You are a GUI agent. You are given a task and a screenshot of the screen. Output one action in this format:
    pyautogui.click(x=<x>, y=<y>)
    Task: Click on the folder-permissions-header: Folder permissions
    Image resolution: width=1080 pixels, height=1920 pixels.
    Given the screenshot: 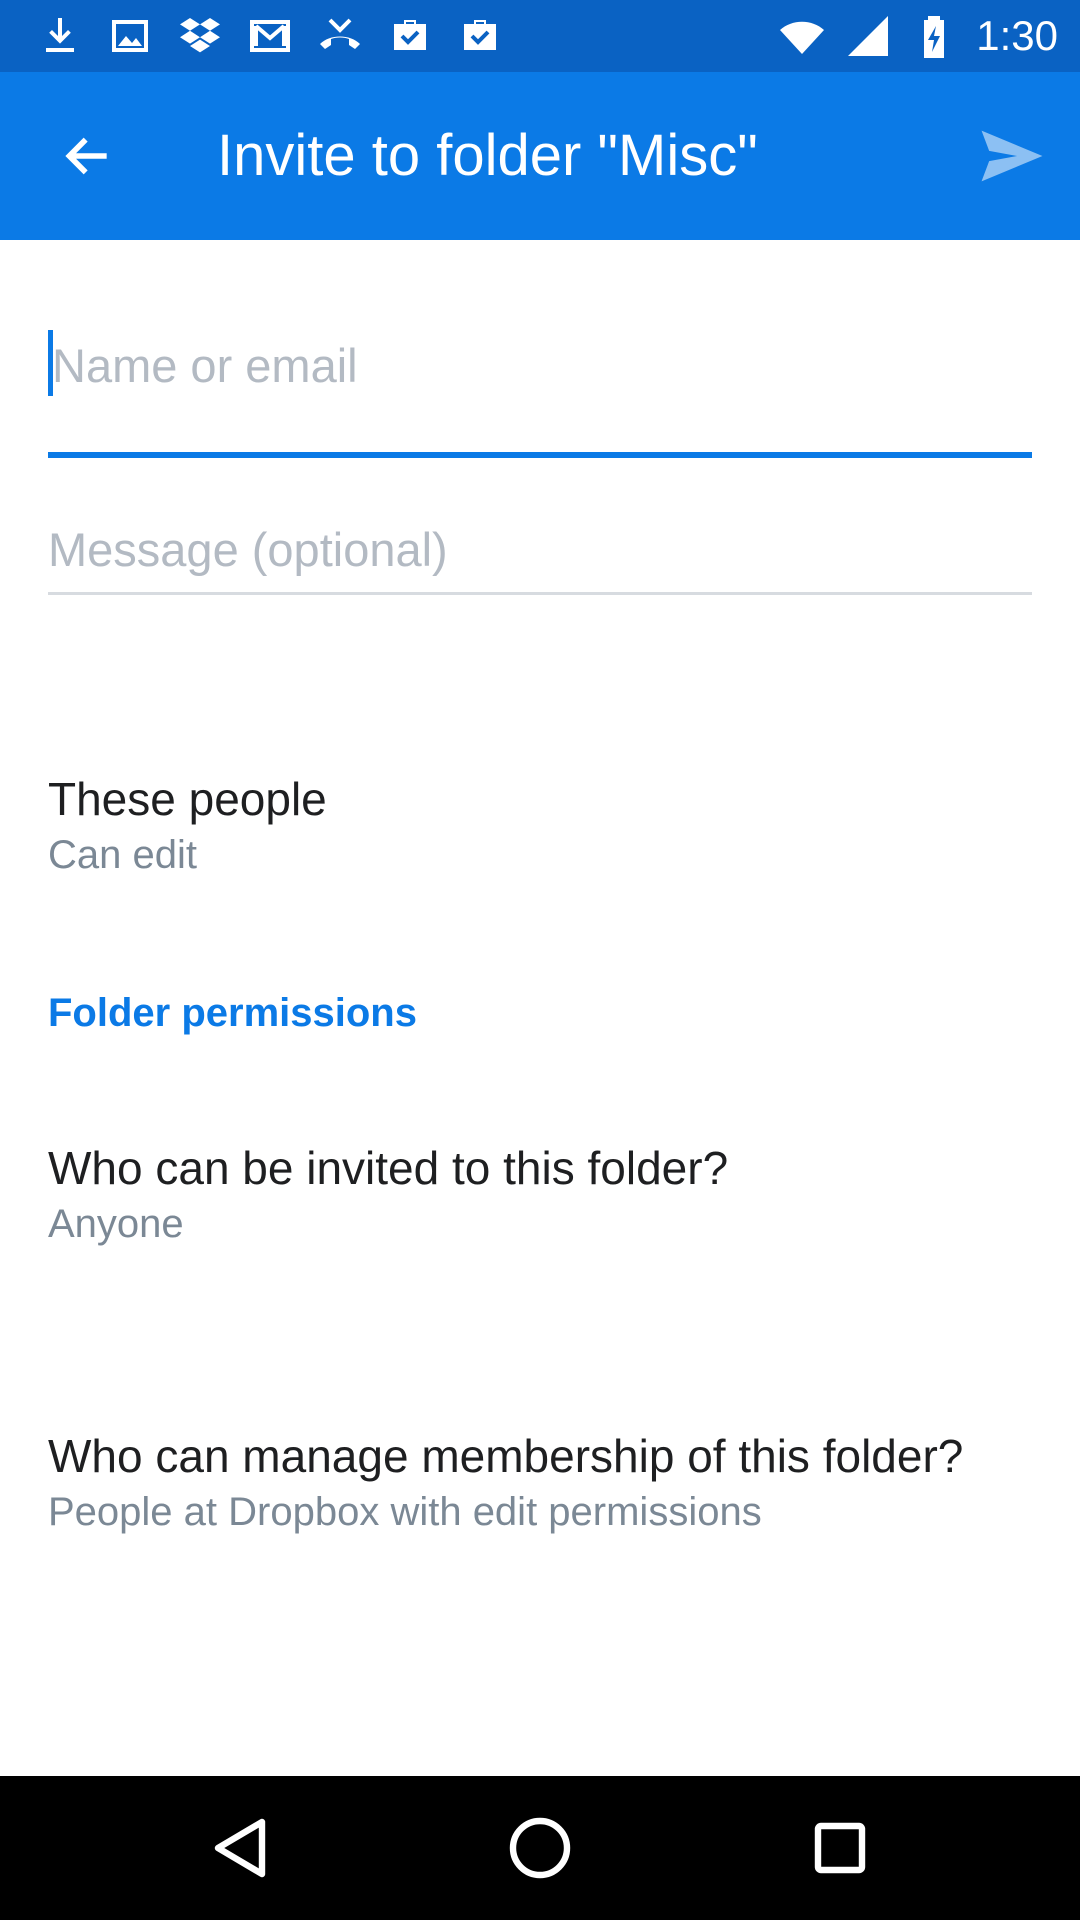 What is the action you would take?
    pyautogui.click(x=232, y=1013)
    